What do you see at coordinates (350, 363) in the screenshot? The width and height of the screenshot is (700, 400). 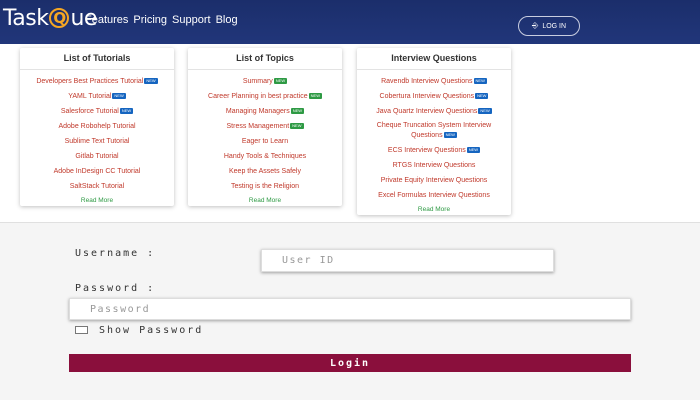 I see `login-submit-button: Login` at bounding box center [350, 363].